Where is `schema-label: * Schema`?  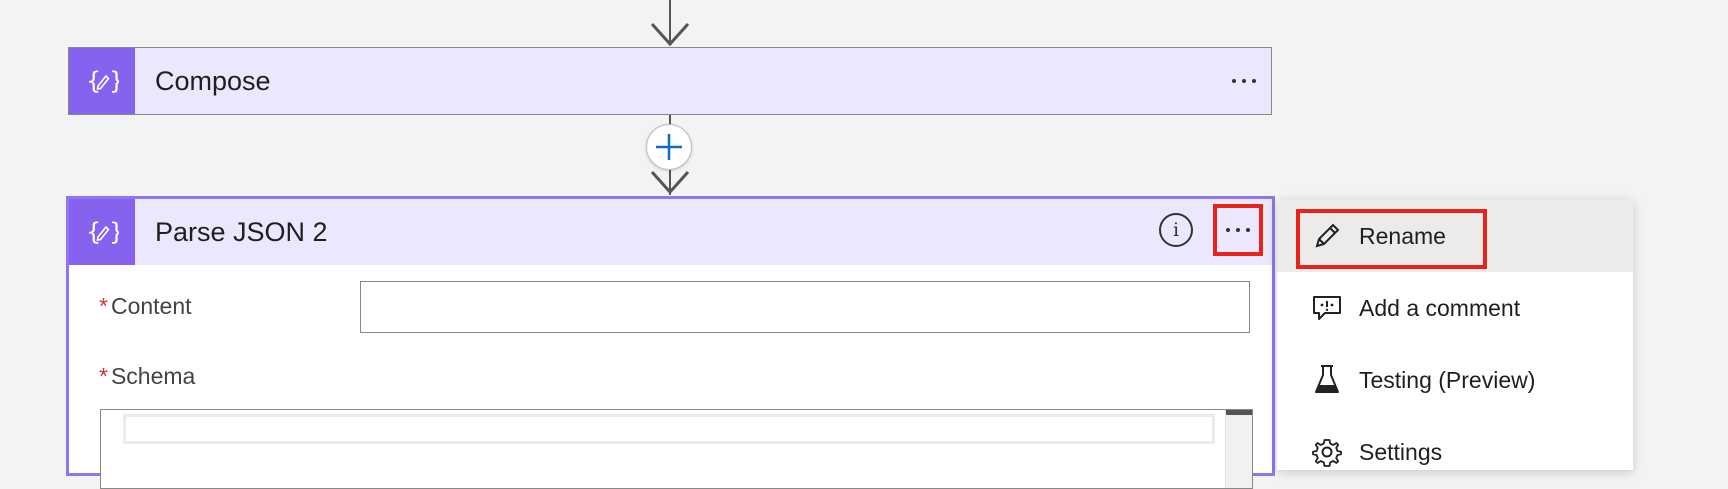
schema-label: * Schema is located at coordinates (147, 376).